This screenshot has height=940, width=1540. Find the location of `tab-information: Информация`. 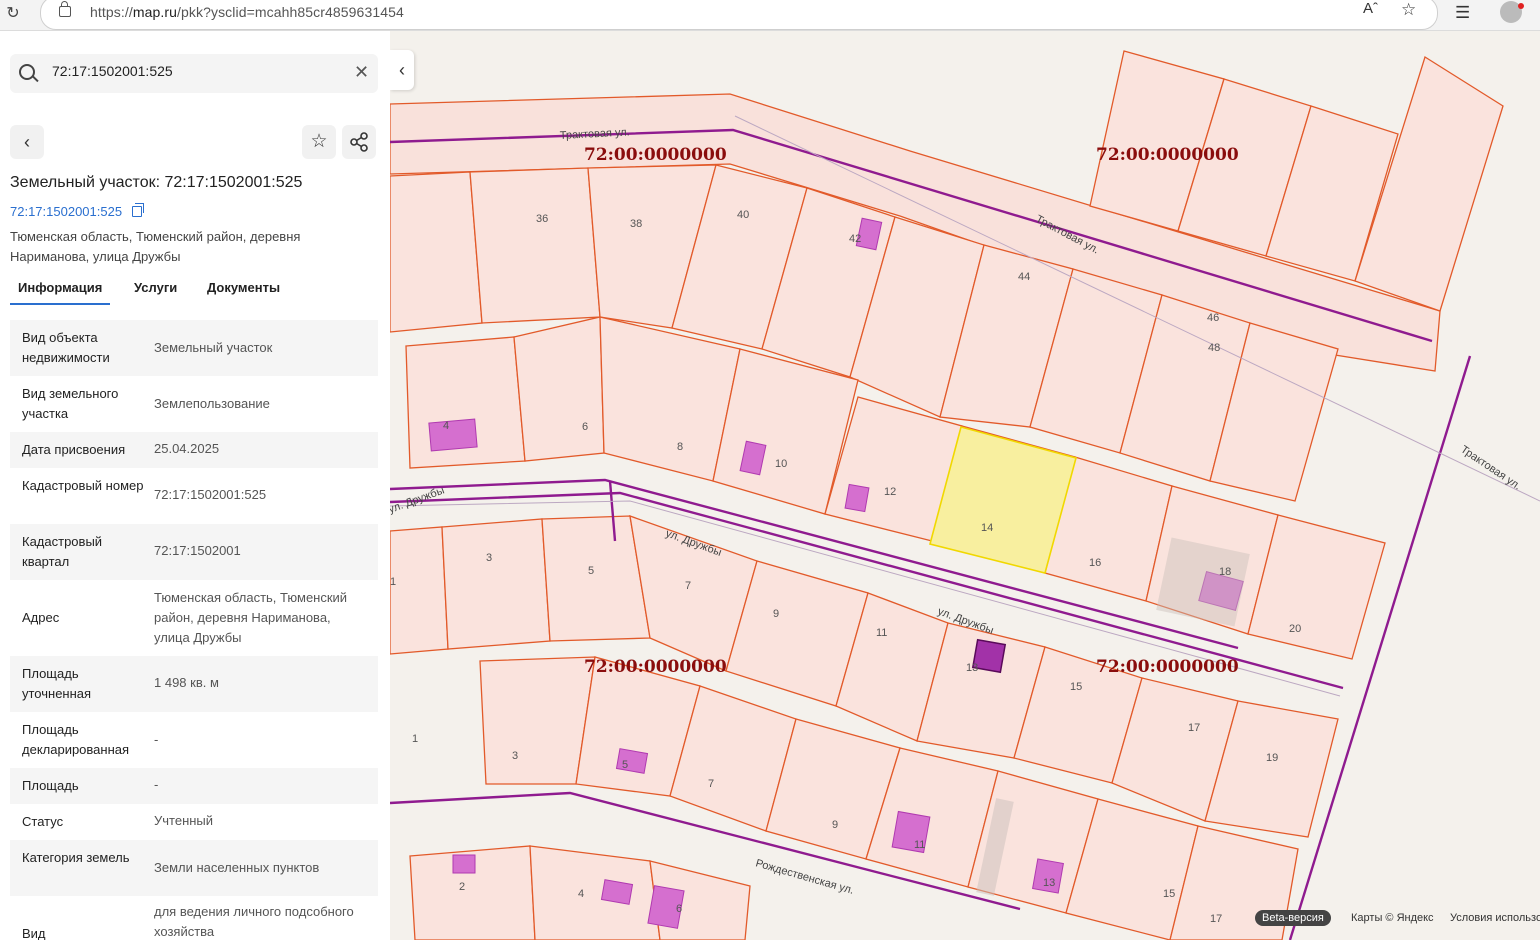

tab-information: Информация is located at coordinates (60, 292).